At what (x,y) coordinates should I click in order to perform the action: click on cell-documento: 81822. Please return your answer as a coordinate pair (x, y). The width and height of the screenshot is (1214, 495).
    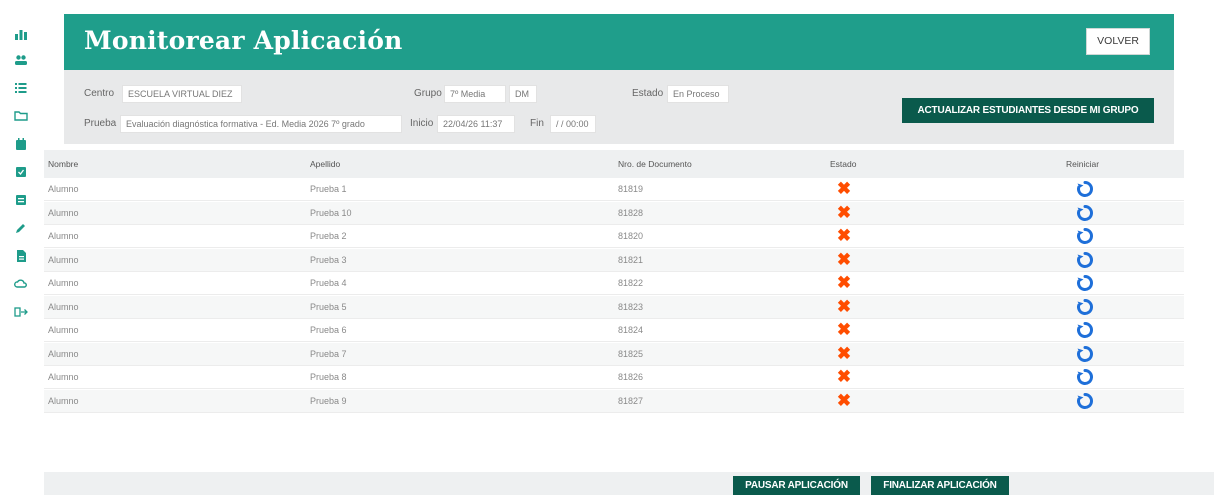
    Looking at the image, I should click on (631, 283).